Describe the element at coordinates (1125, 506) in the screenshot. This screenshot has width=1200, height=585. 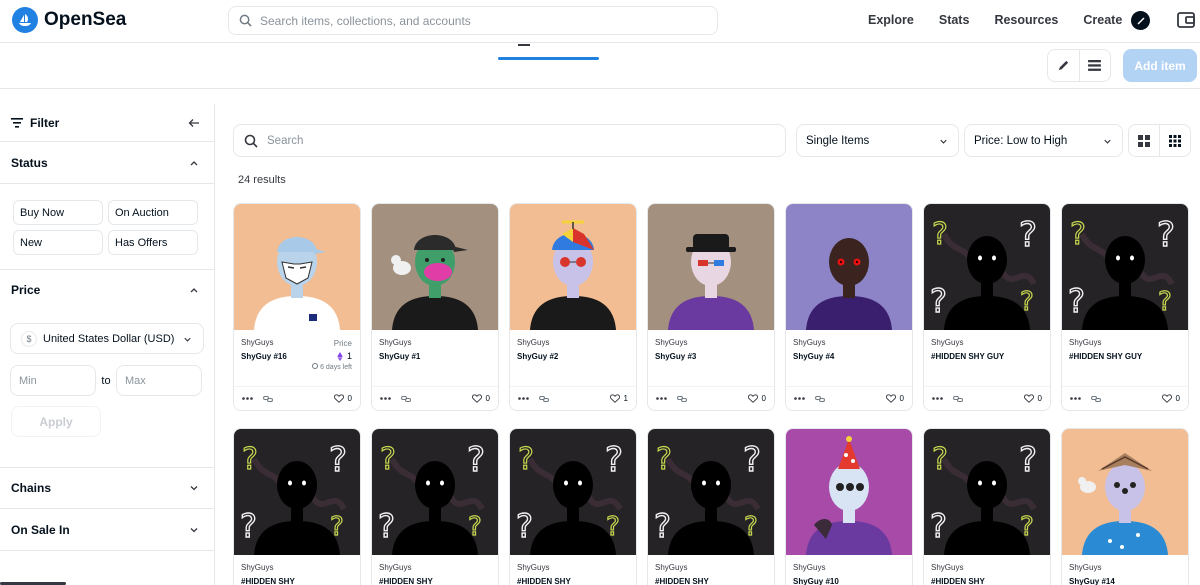
I see `nft-card: ShyGuys ShyGuy #14` at that location.